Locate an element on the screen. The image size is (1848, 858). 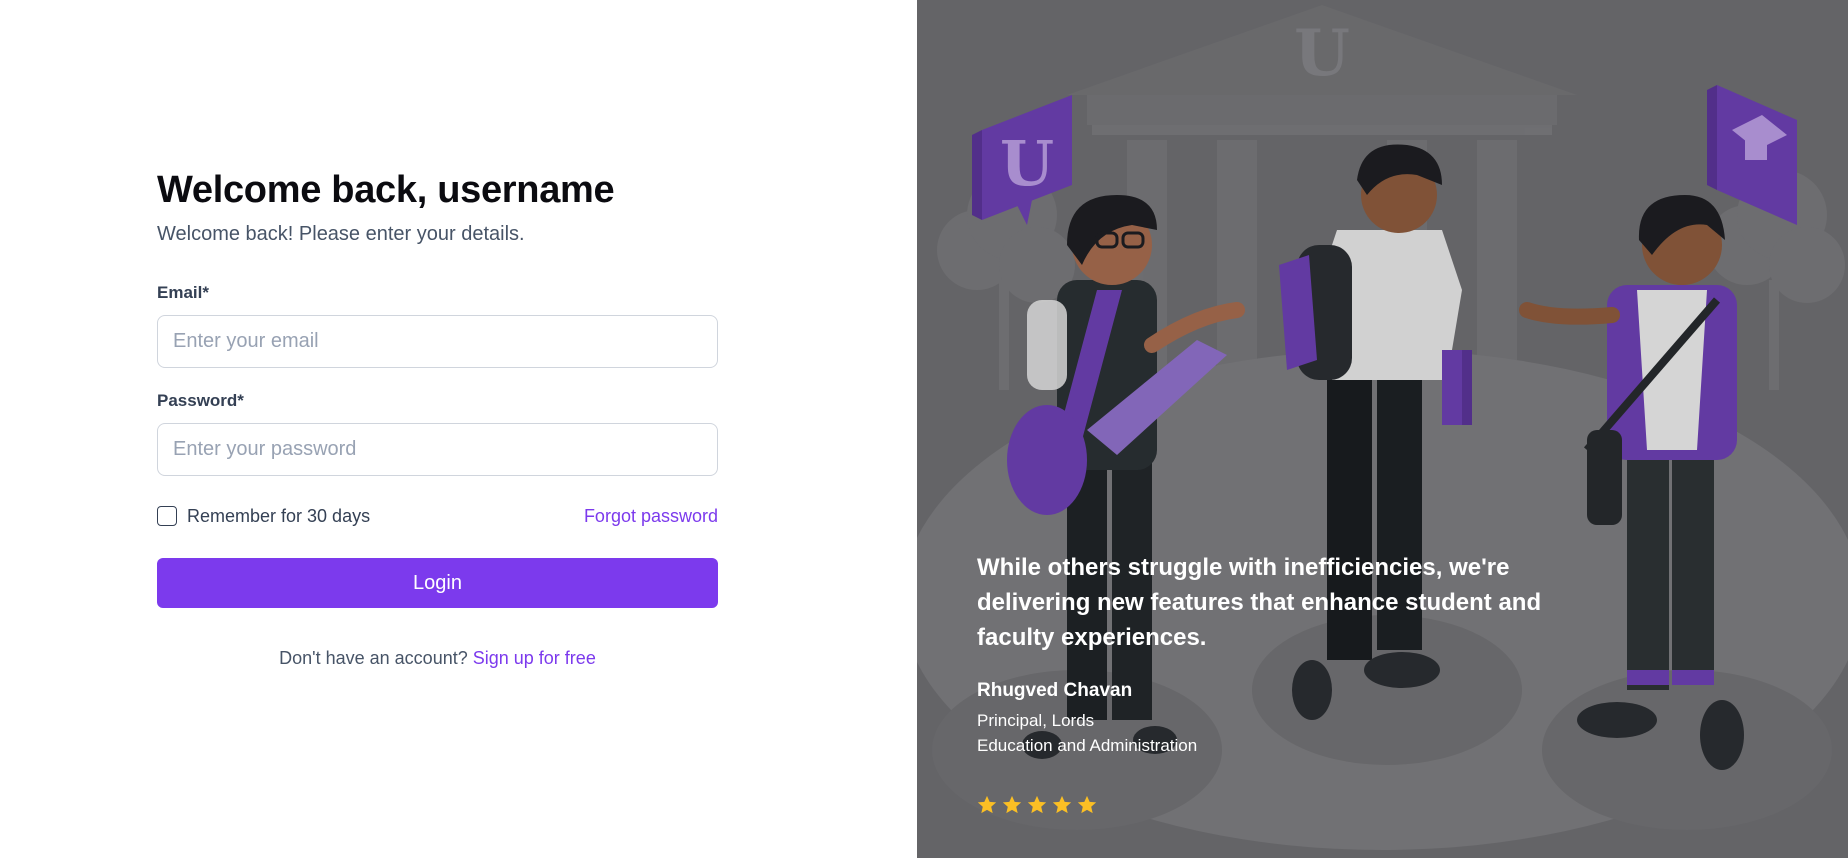
signup-row: Don't have an account? Sign up for free is located at coordinates (437, 658).